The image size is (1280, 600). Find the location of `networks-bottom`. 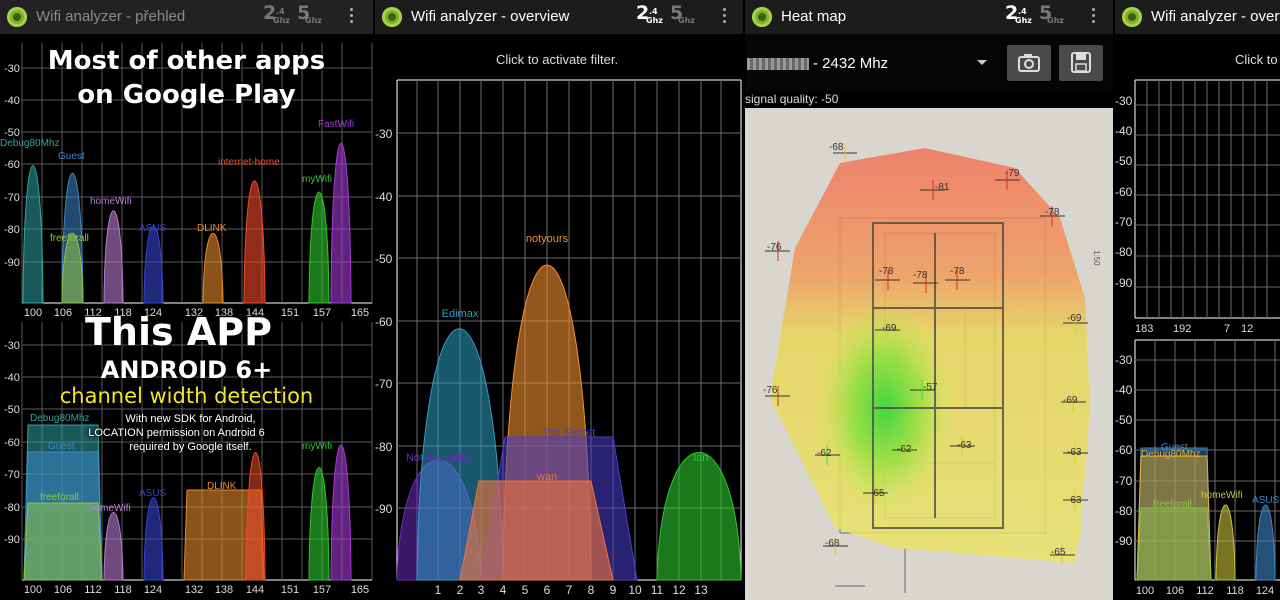

networks-bottom is located at coordinates (1206, 514).